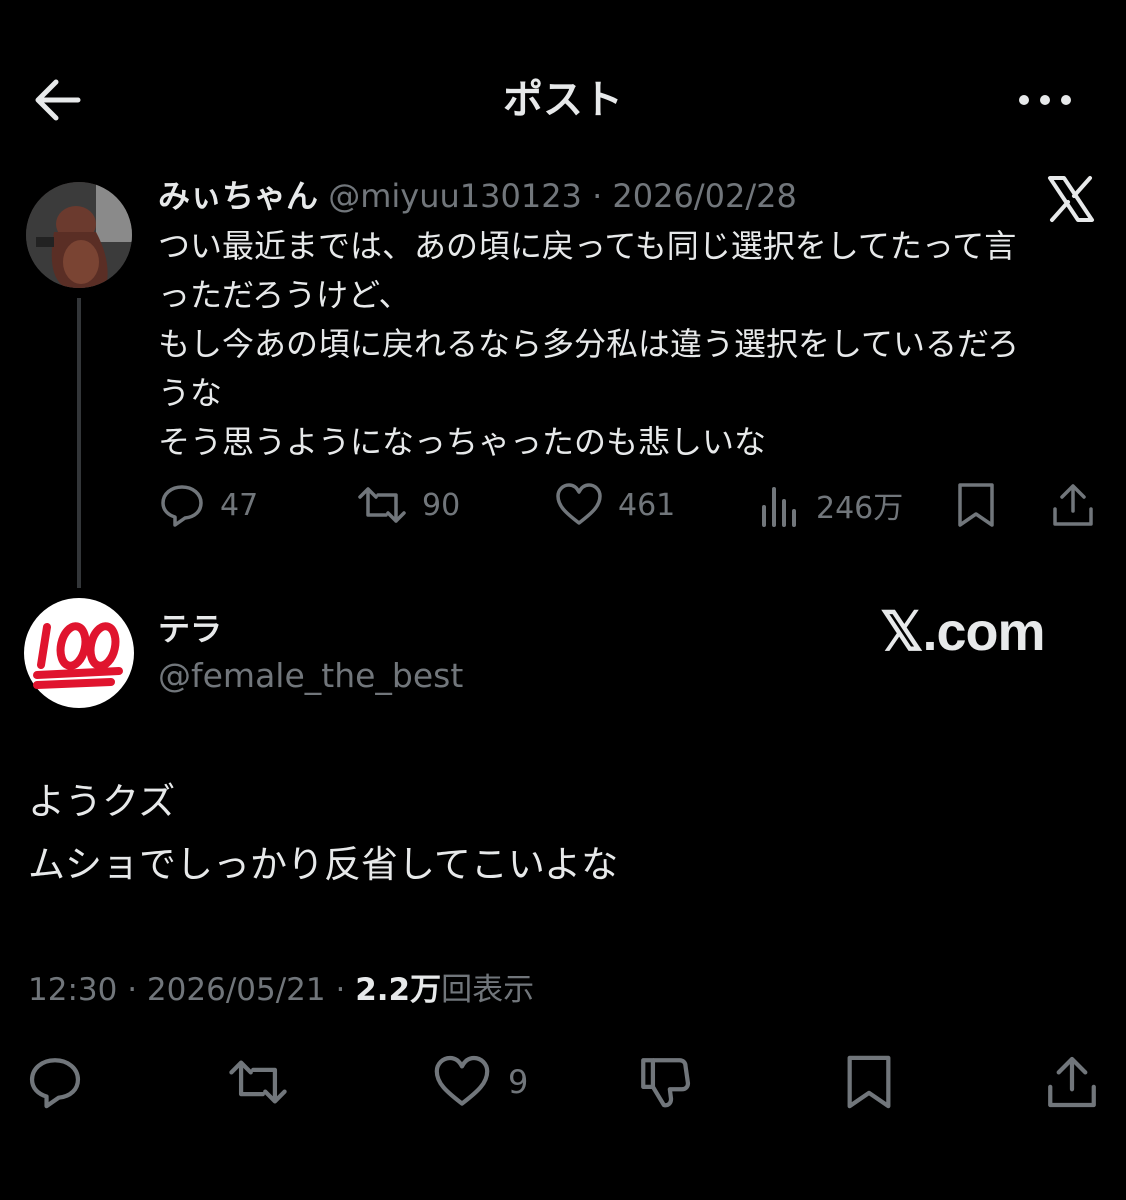 The image size is (1126, 1200). I want to click on more-dots-icon, so click(1045, 100).